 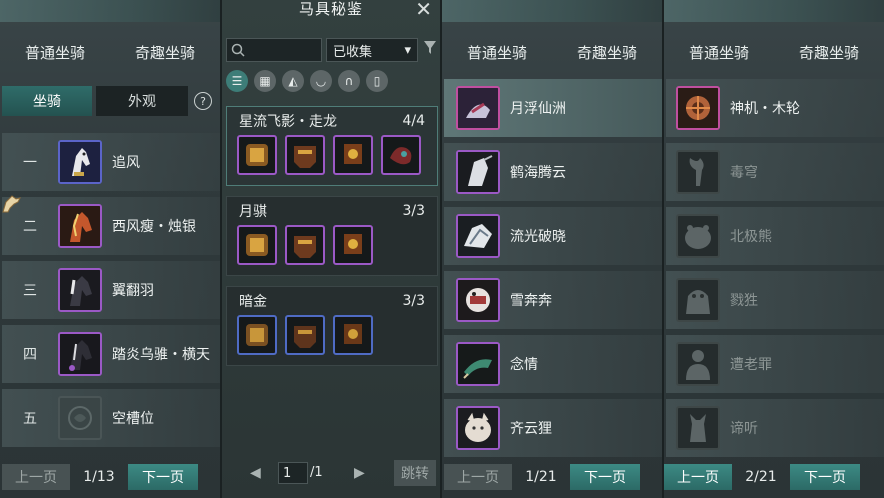 I want to click on mount-list-item: 谛听, so click(x=775, y=428).